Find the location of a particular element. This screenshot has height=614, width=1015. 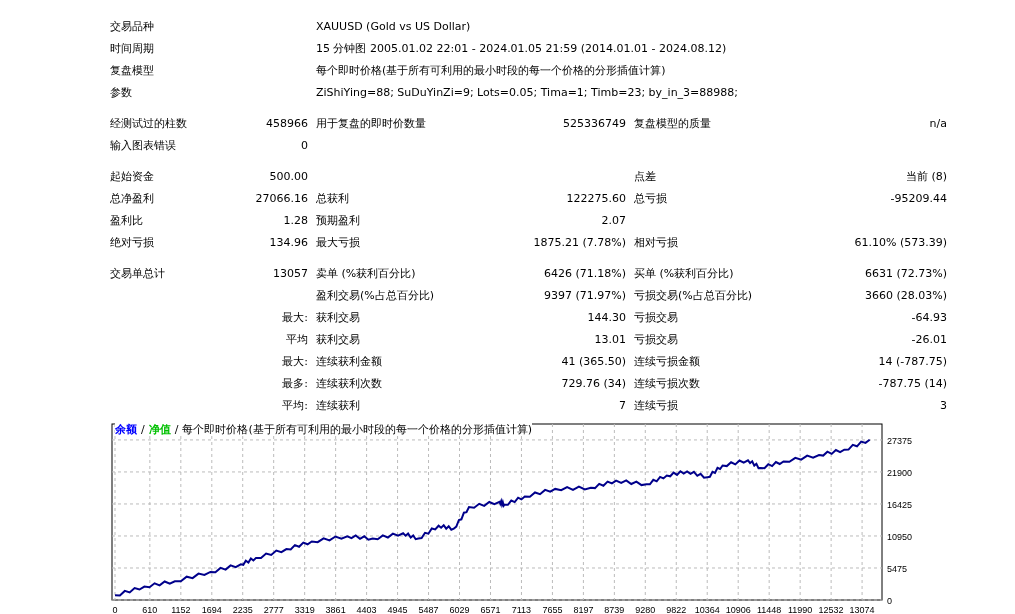

x-tick-label: 9280 is located at coordinates (645, 609).